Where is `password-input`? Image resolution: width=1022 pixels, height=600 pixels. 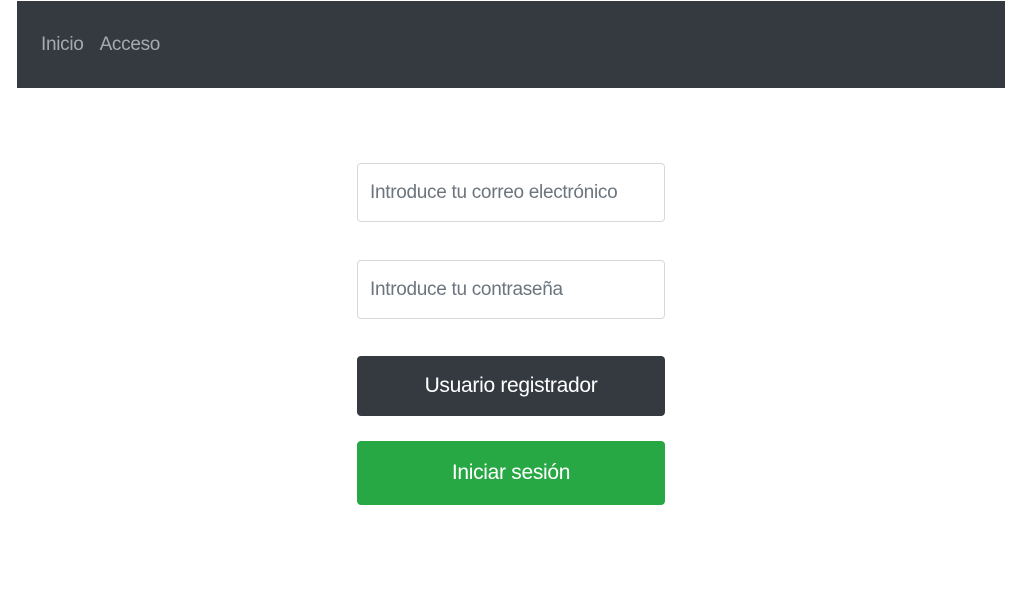
password-input is located at coordinates (511, 289).